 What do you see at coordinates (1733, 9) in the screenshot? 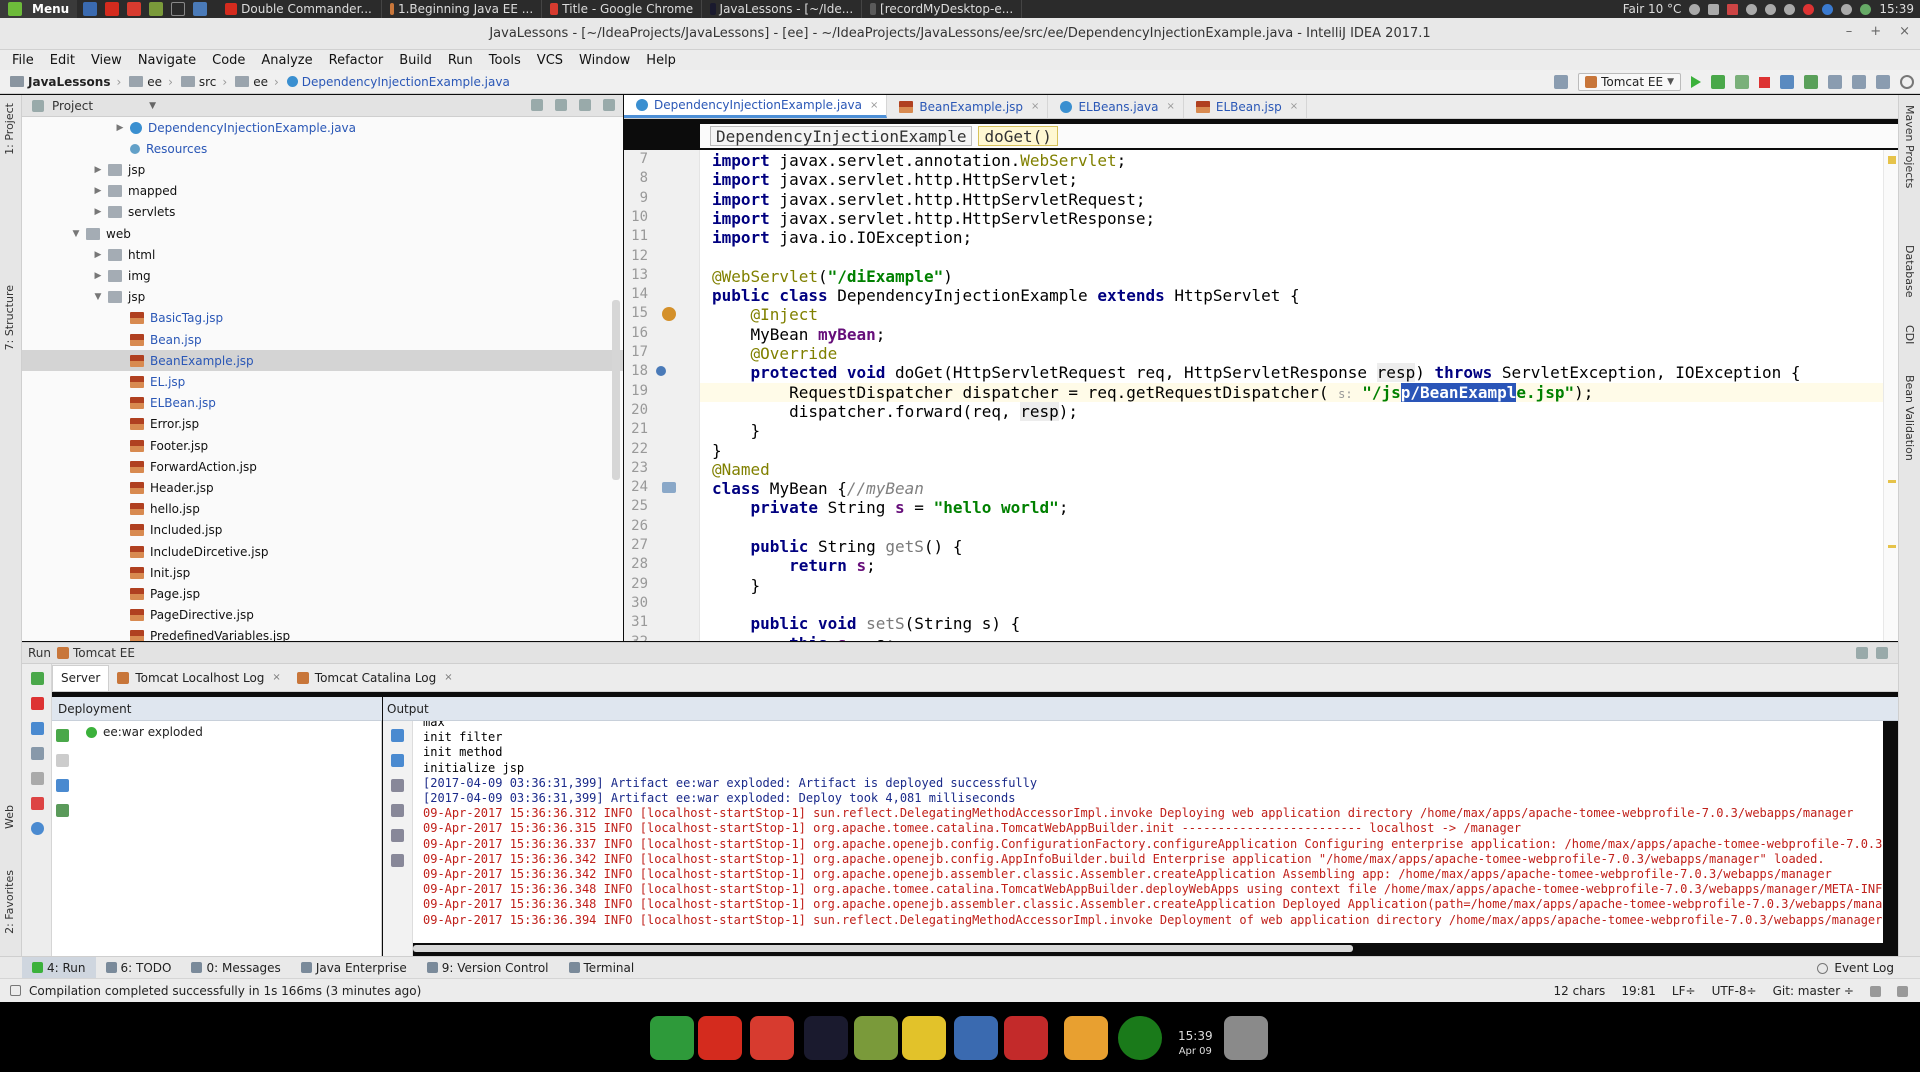
I see `keyboard-layout-flag-icon` at bounding box center [1733, 9].